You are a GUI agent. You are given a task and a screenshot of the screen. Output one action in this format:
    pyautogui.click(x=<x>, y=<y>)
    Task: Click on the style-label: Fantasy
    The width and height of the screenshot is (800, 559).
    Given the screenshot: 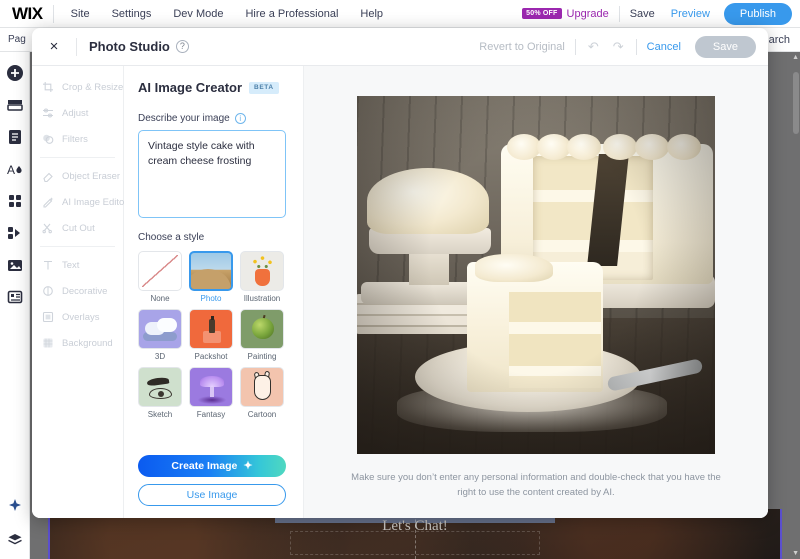 What is the action you would take?
    pyautogui.click(x=211, y=414)
    